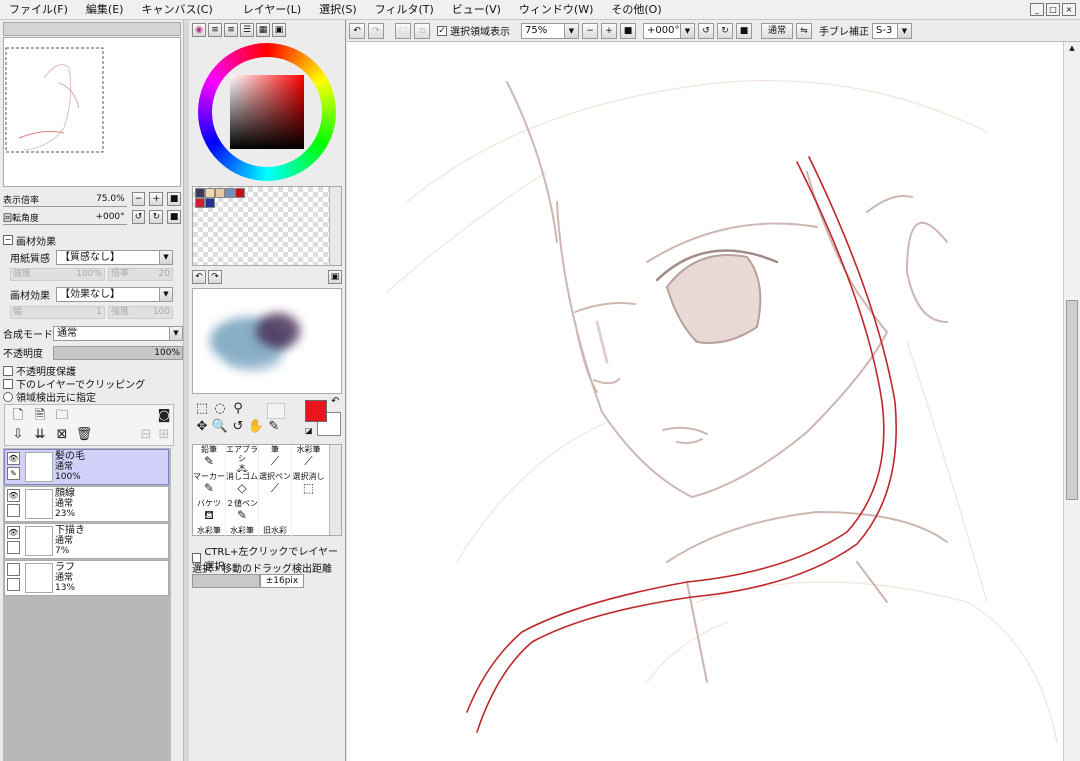  Describe the element at coordinates (550, 30) in the screenshot. I see `zoom-select: 75% ▼` at that location.